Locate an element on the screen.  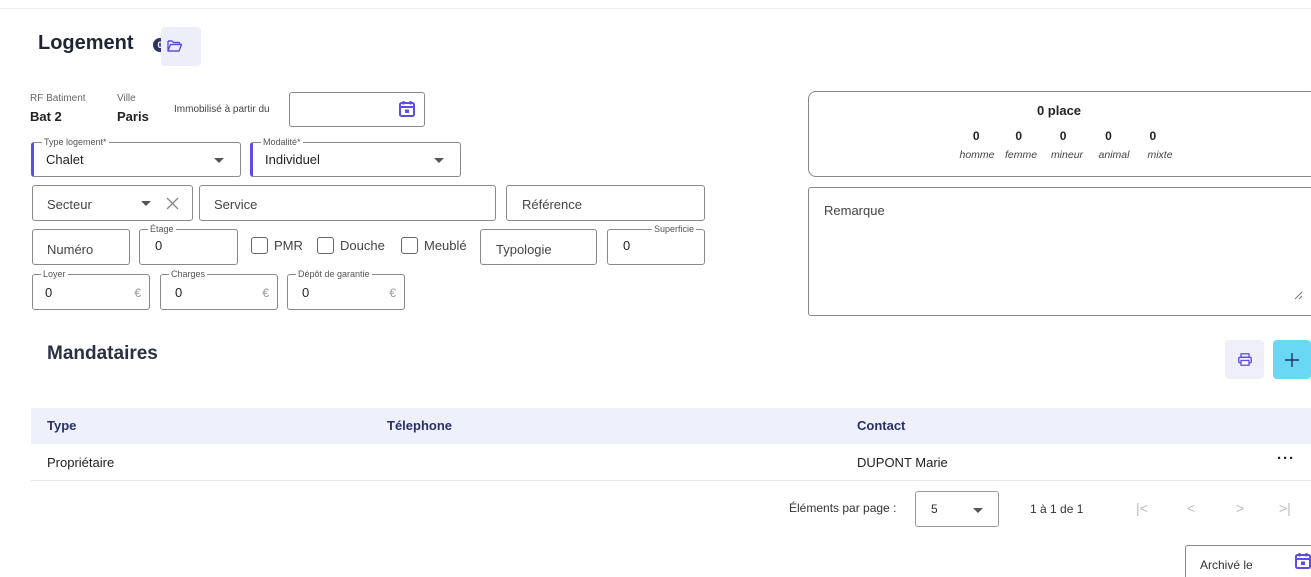
depot-garantie-value: 0 is located at coordinates (306, 292).